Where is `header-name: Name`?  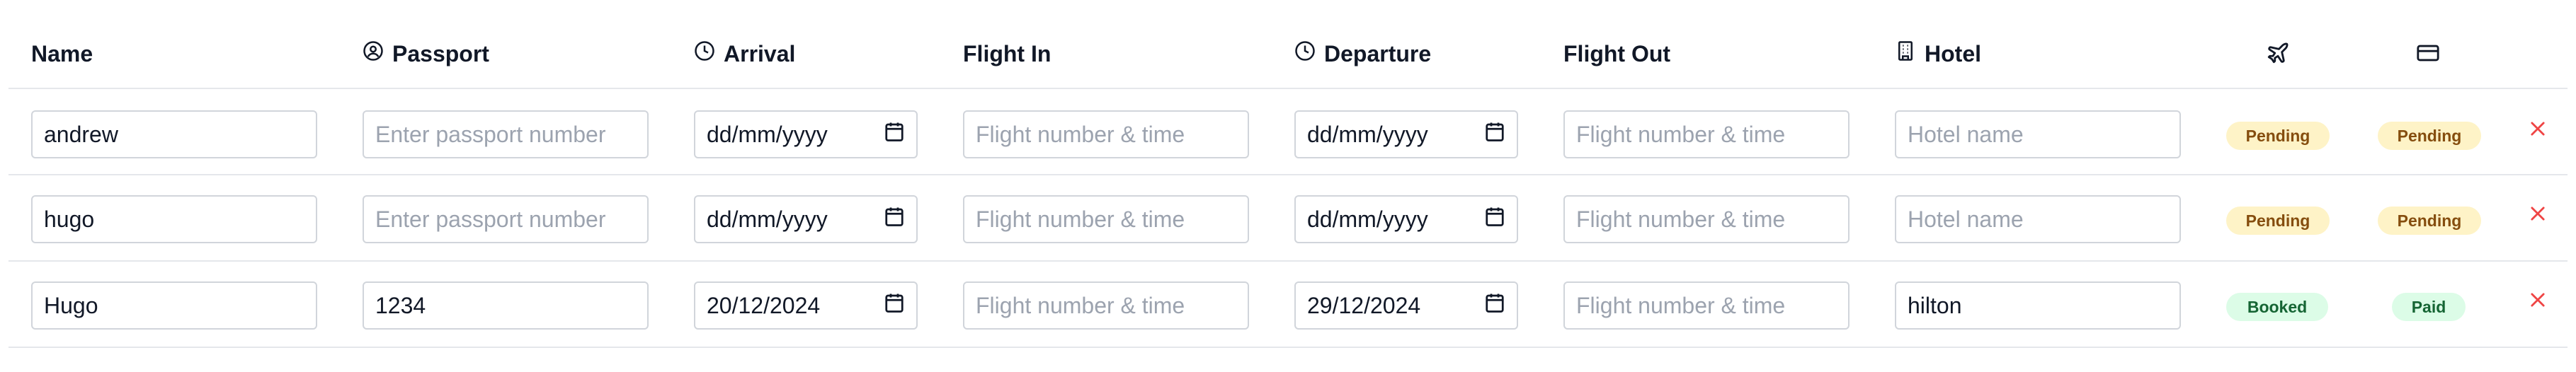
header-name: Name is located at coordinates (62, 54).